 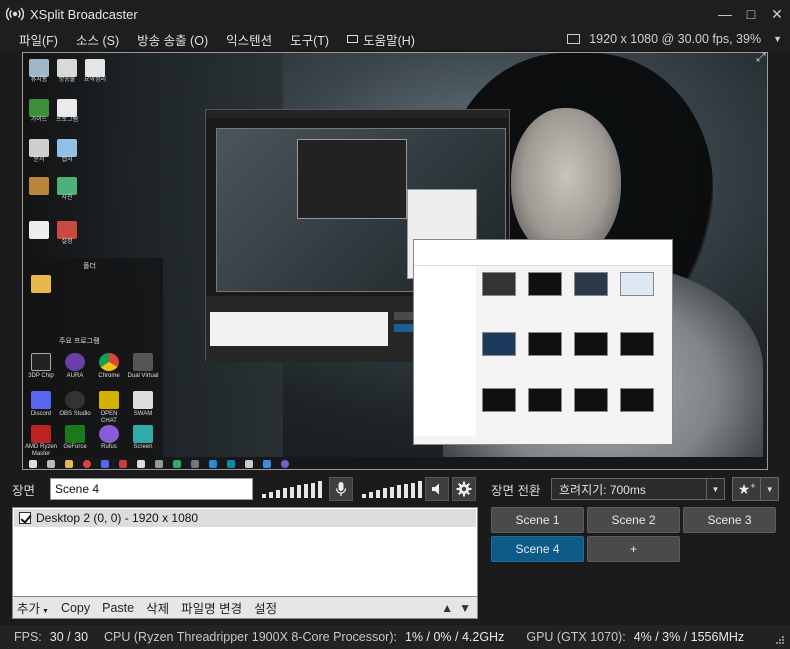 I want to click on desktop-icon-label: Chrome, so click(x=109, y=376).